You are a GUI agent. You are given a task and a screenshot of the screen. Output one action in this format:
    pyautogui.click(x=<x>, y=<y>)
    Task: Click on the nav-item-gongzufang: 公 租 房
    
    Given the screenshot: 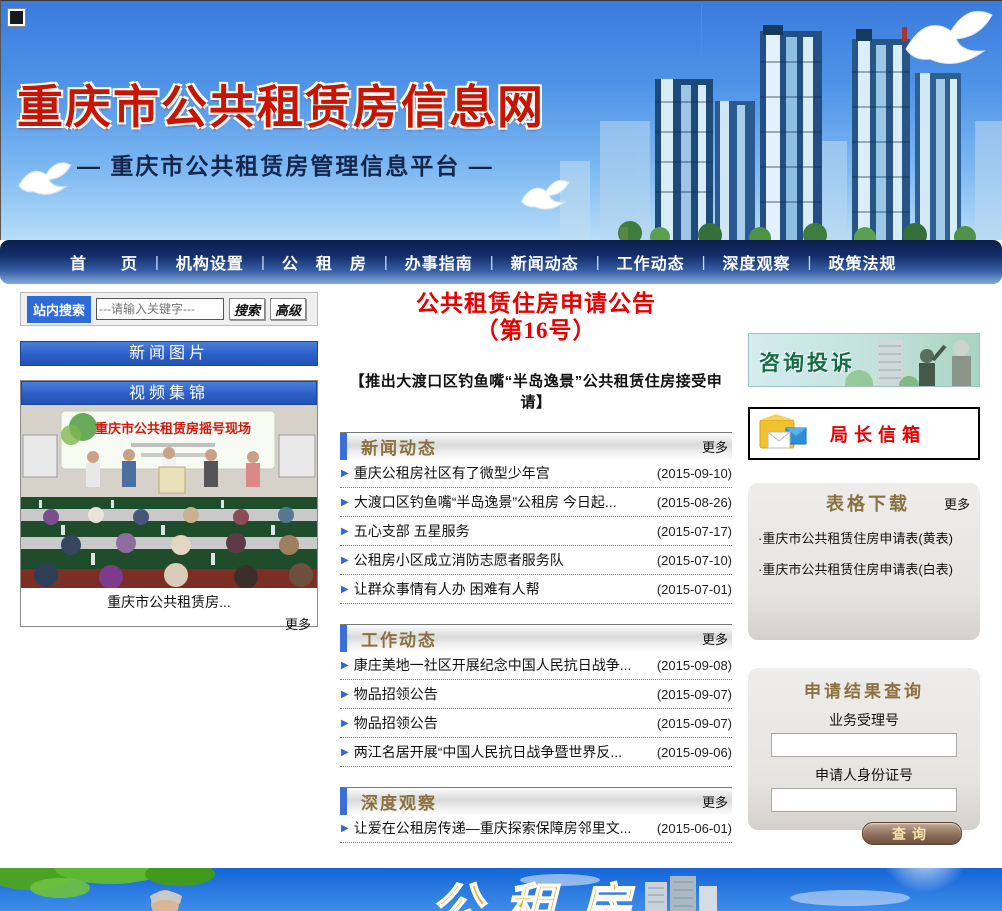 What is the action you would take?
    pyautogui.click(x=324, y=262)
    